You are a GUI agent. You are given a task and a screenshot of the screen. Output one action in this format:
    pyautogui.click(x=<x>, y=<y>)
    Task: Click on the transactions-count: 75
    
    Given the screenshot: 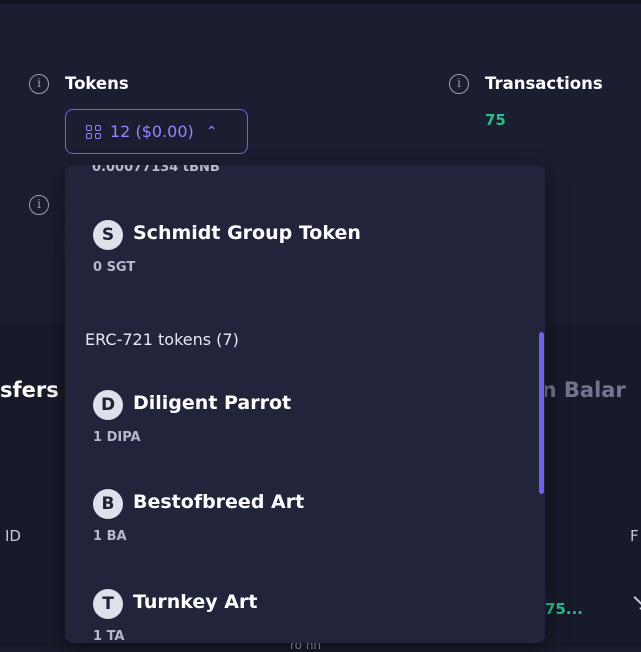 What is the action you would take?
    pyautogui.click(x=495, y=120)
    